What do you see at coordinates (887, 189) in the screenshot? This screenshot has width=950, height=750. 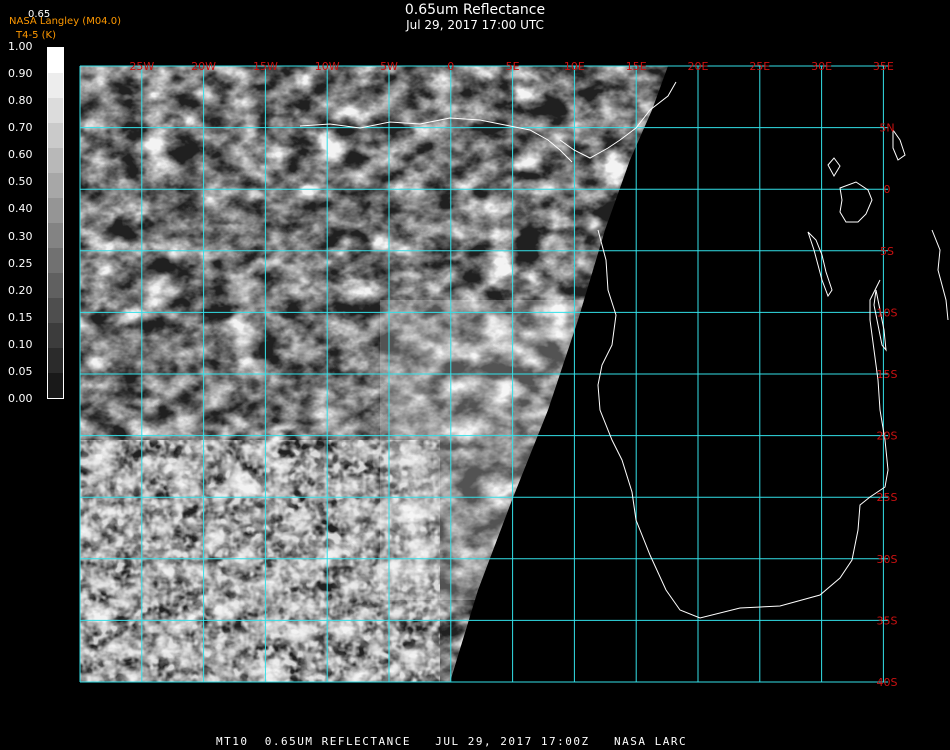 I see `latitude-label: 0` at bounding box center [887, 189].